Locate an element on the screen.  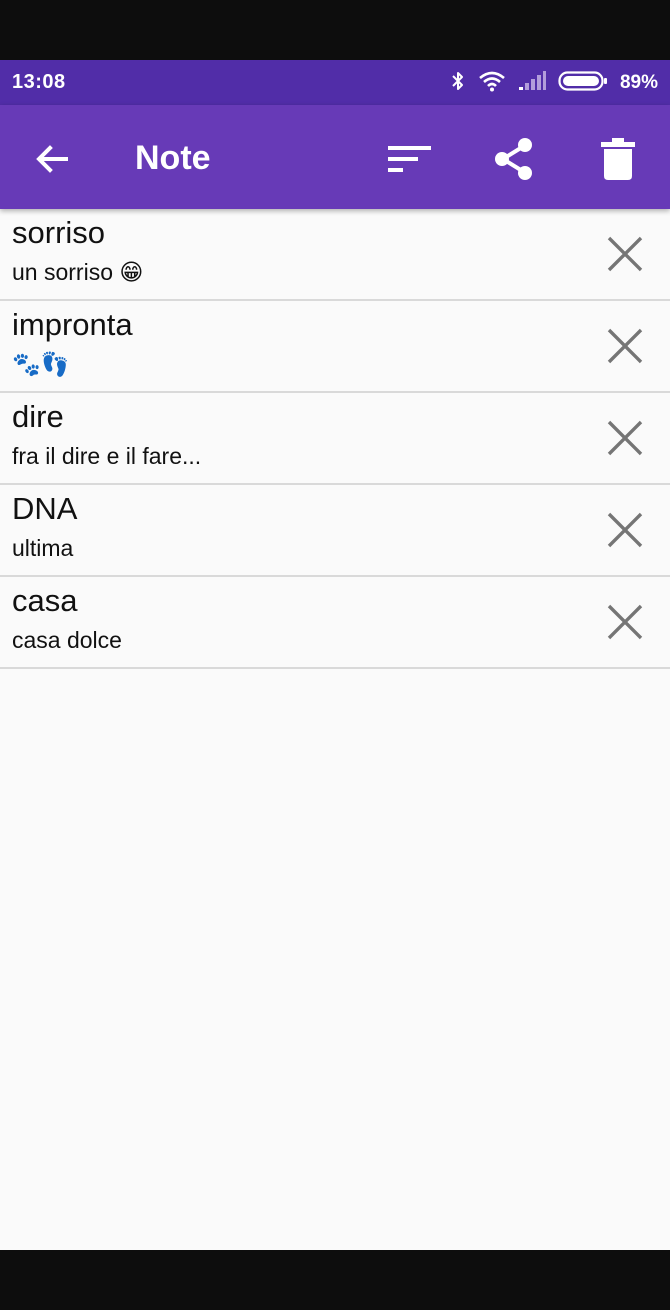
note-title: casa is located at coordinates (45, 600).